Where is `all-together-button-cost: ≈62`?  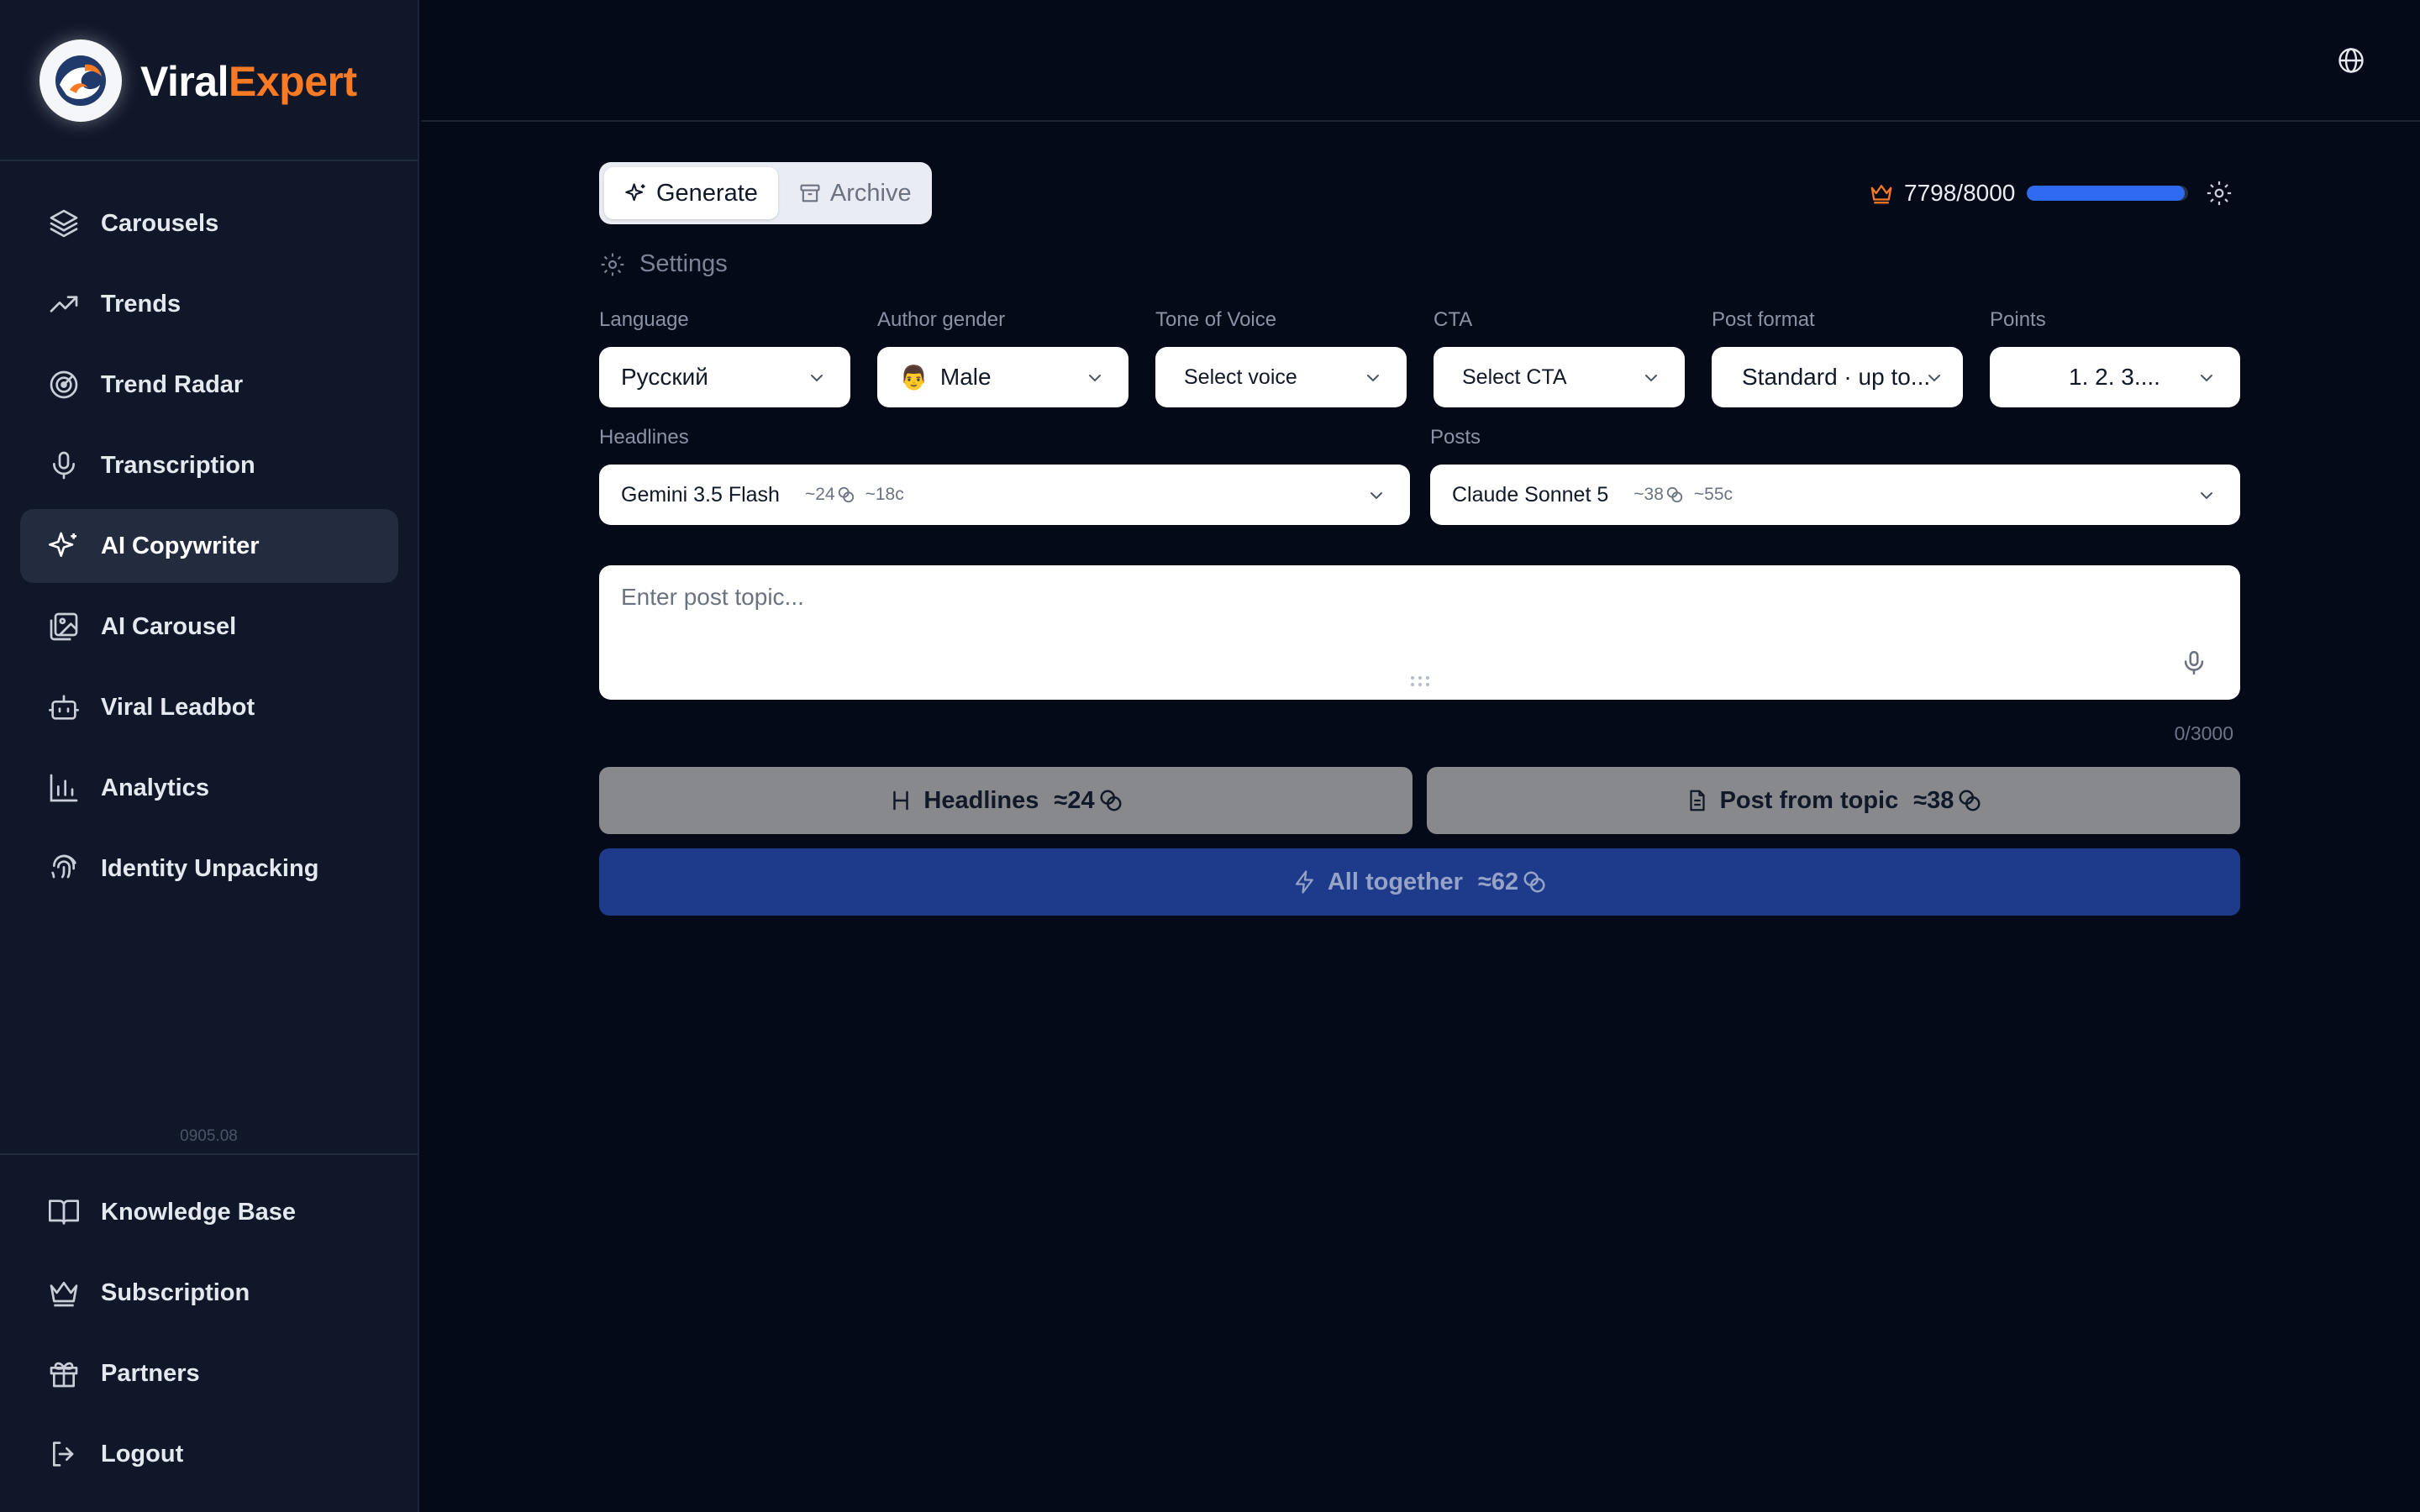 all-together-button-cost: ≈62 is located at coordinates (1498, 881).